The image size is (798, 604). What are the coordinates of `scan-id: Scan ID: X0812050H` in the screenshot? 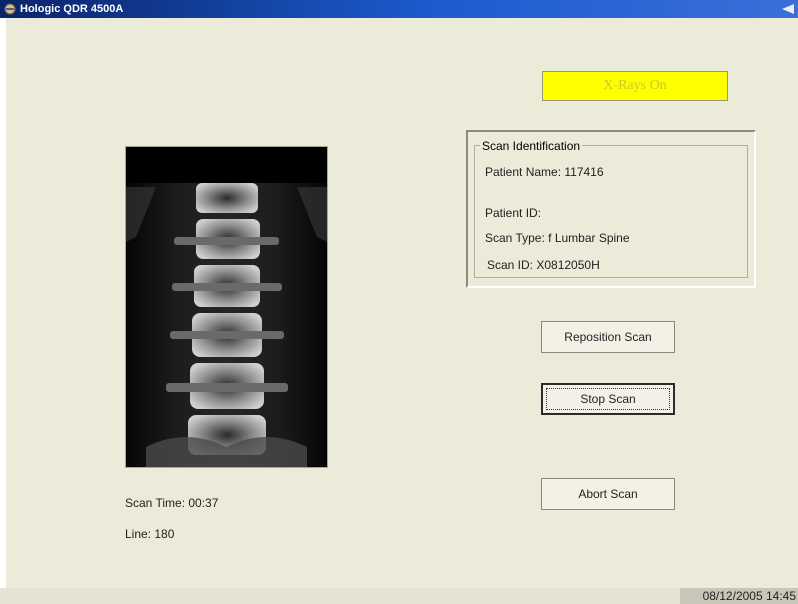 It's located at (543, 265).